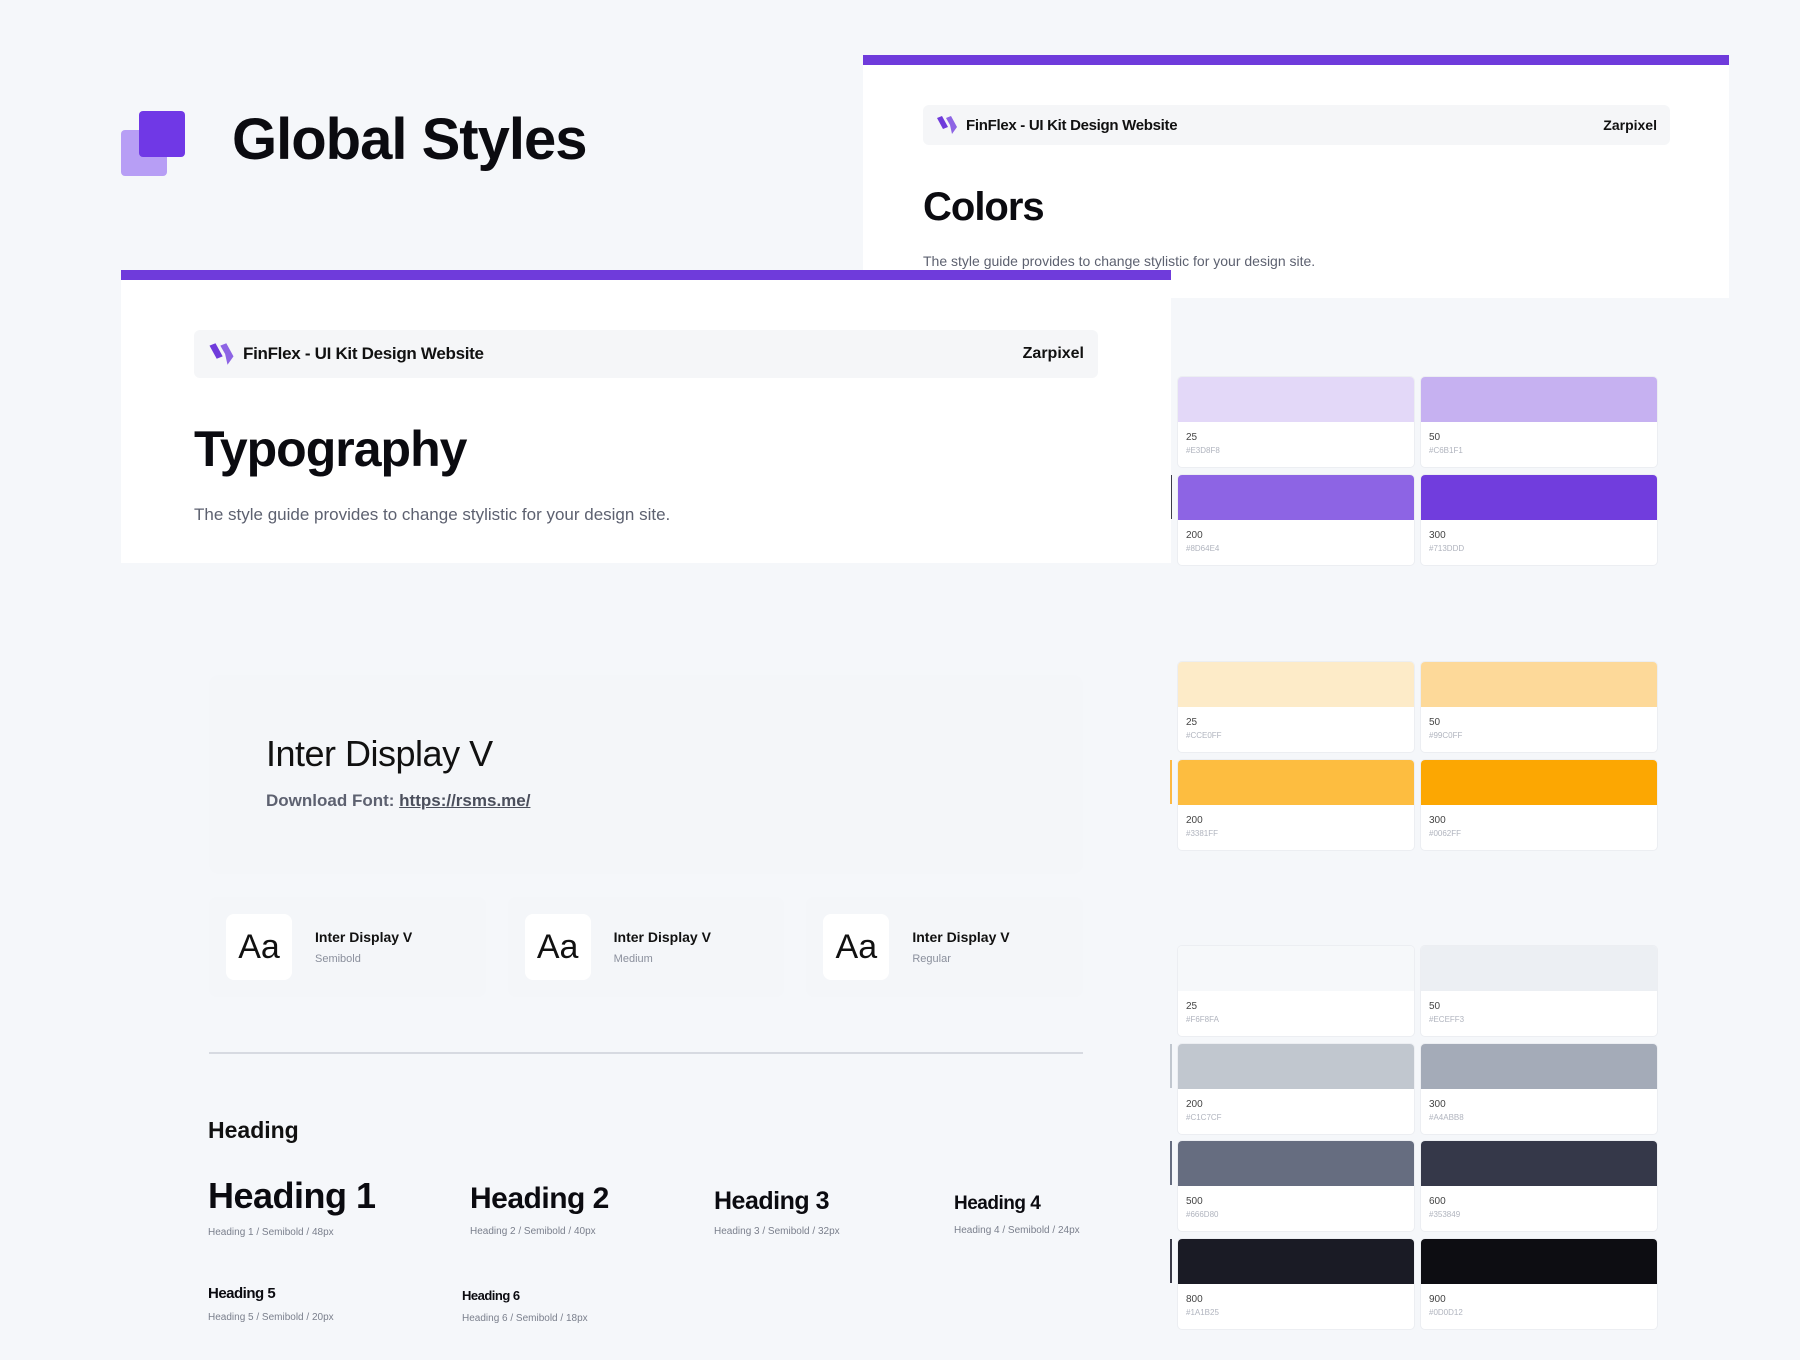 The image size is (1800, 1360). Describe the element at coordinates (1296, 1089) in the screenshot. I see `color-swatch-gray-200: 200 #C1C7CF` at that location.